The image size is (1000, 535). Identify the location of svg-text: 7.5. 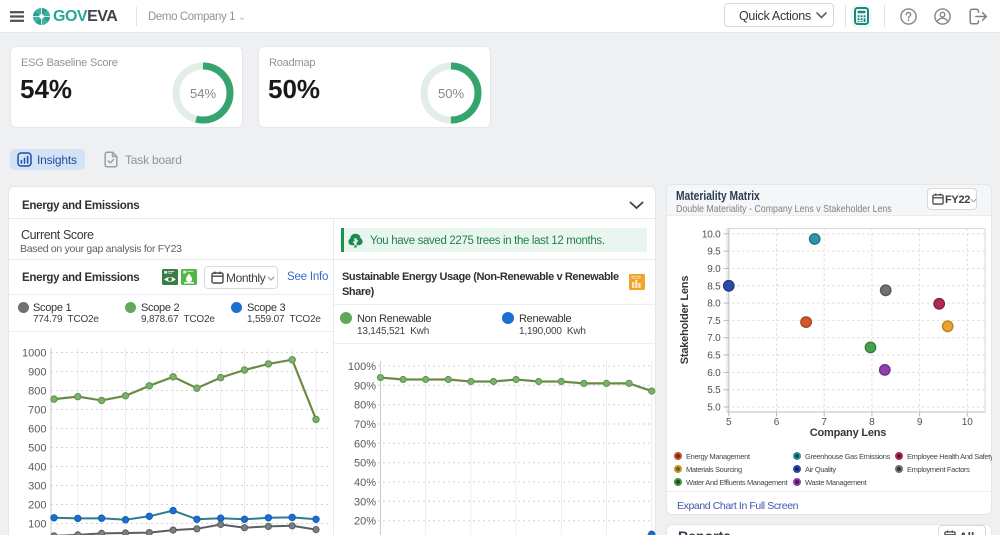
(714, 321).